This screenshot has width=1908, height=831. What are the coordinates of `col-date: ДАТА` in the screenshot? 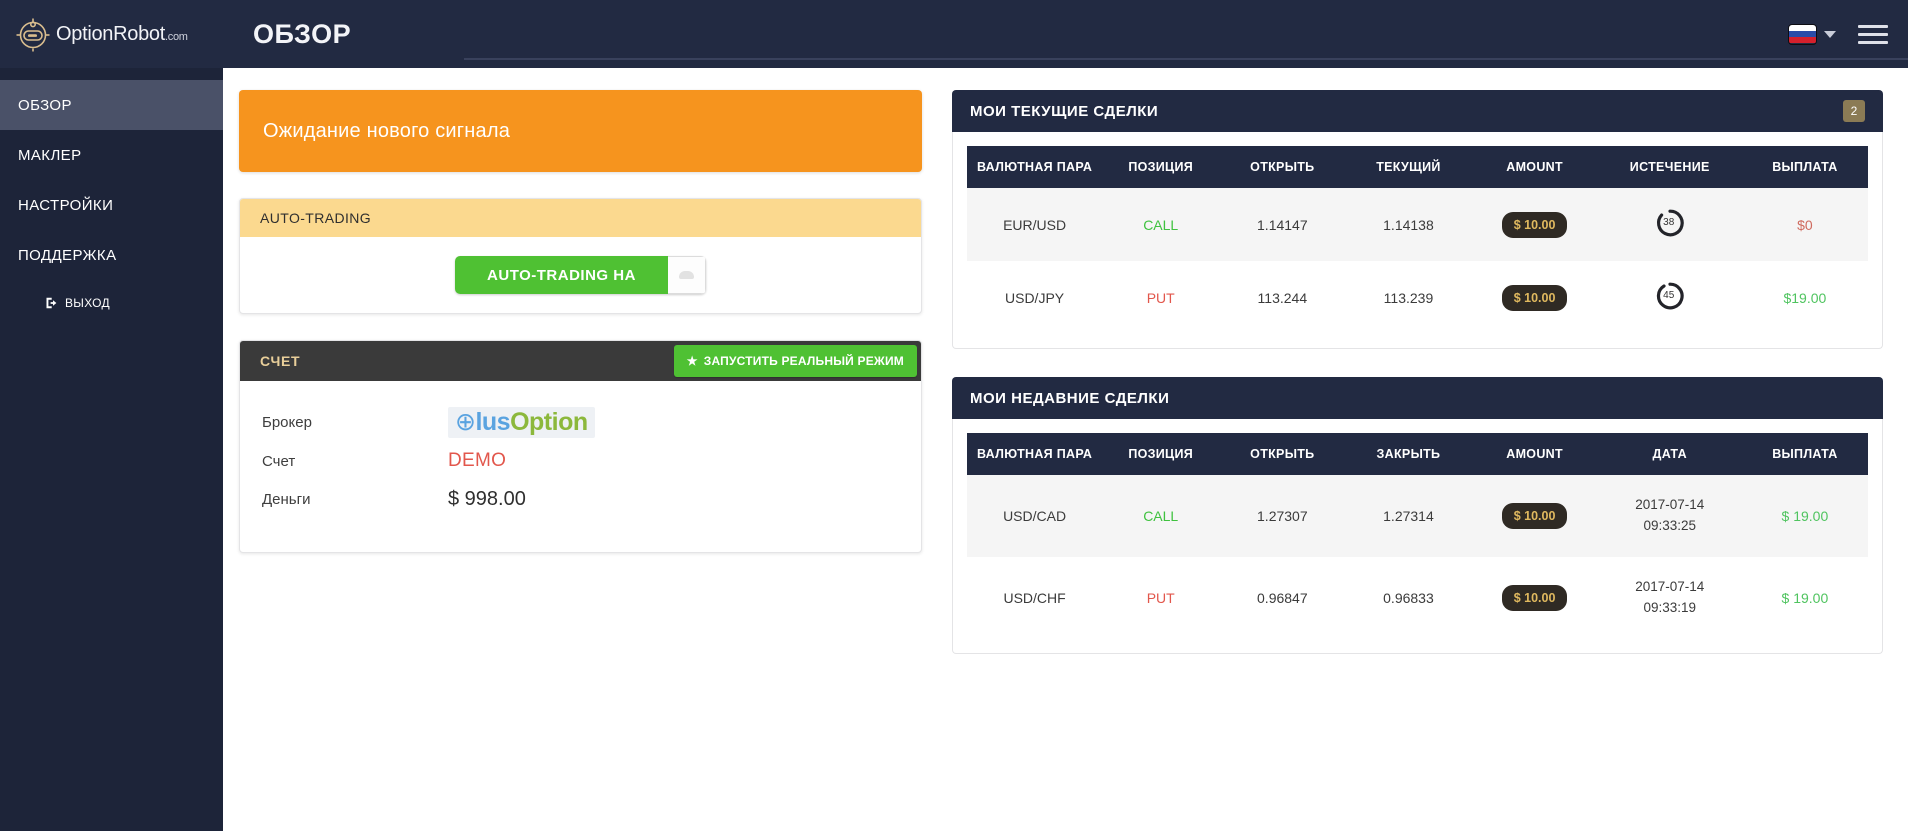 It's located at (1669, 454).